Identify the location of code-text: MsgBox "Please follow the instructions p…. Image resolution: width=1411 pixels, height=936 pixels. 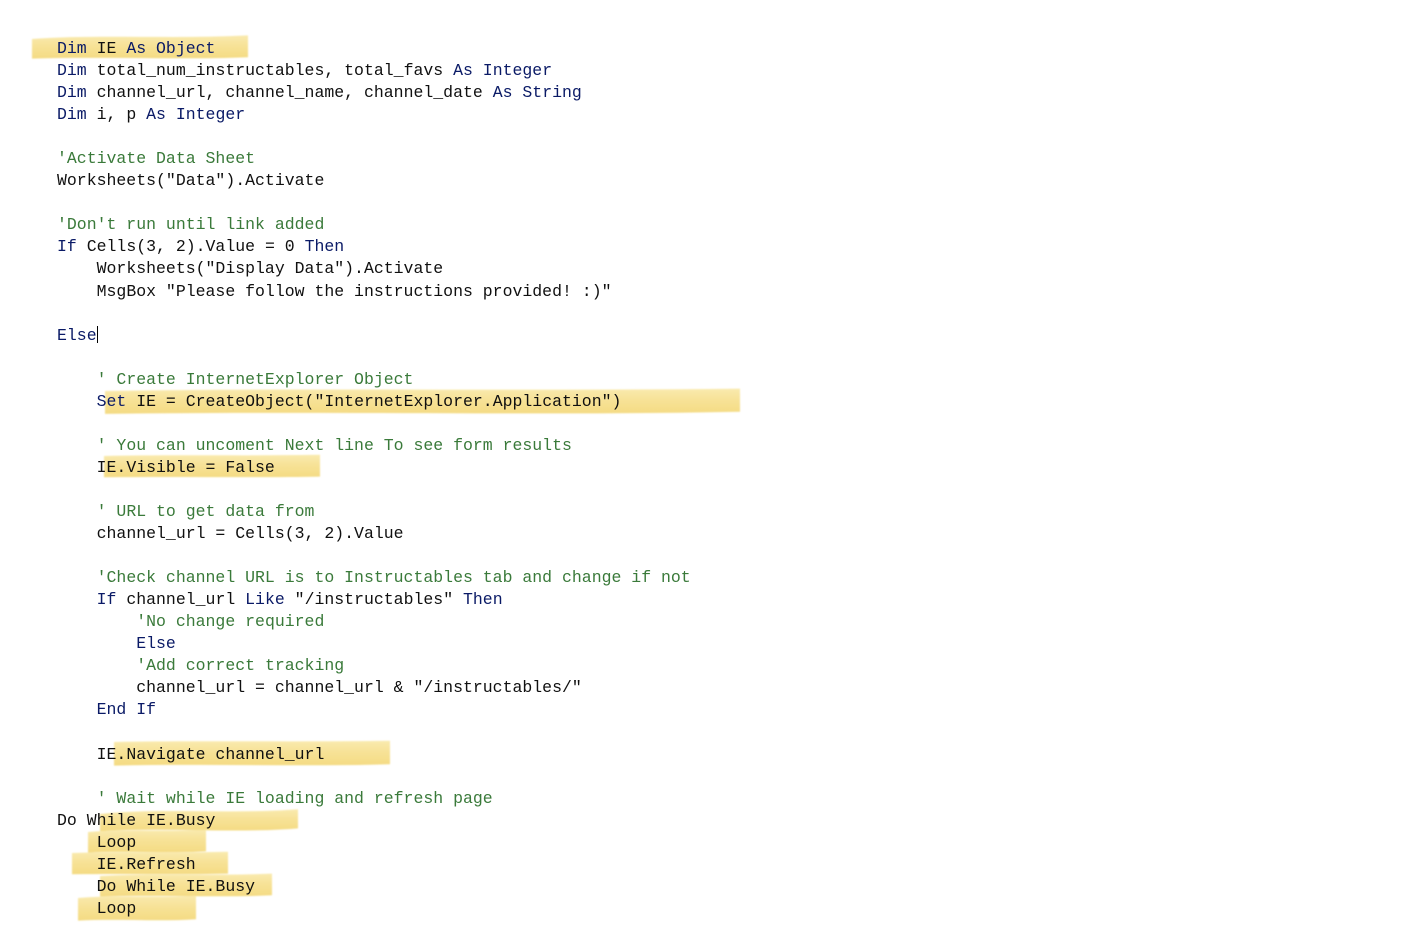
(354, 291).